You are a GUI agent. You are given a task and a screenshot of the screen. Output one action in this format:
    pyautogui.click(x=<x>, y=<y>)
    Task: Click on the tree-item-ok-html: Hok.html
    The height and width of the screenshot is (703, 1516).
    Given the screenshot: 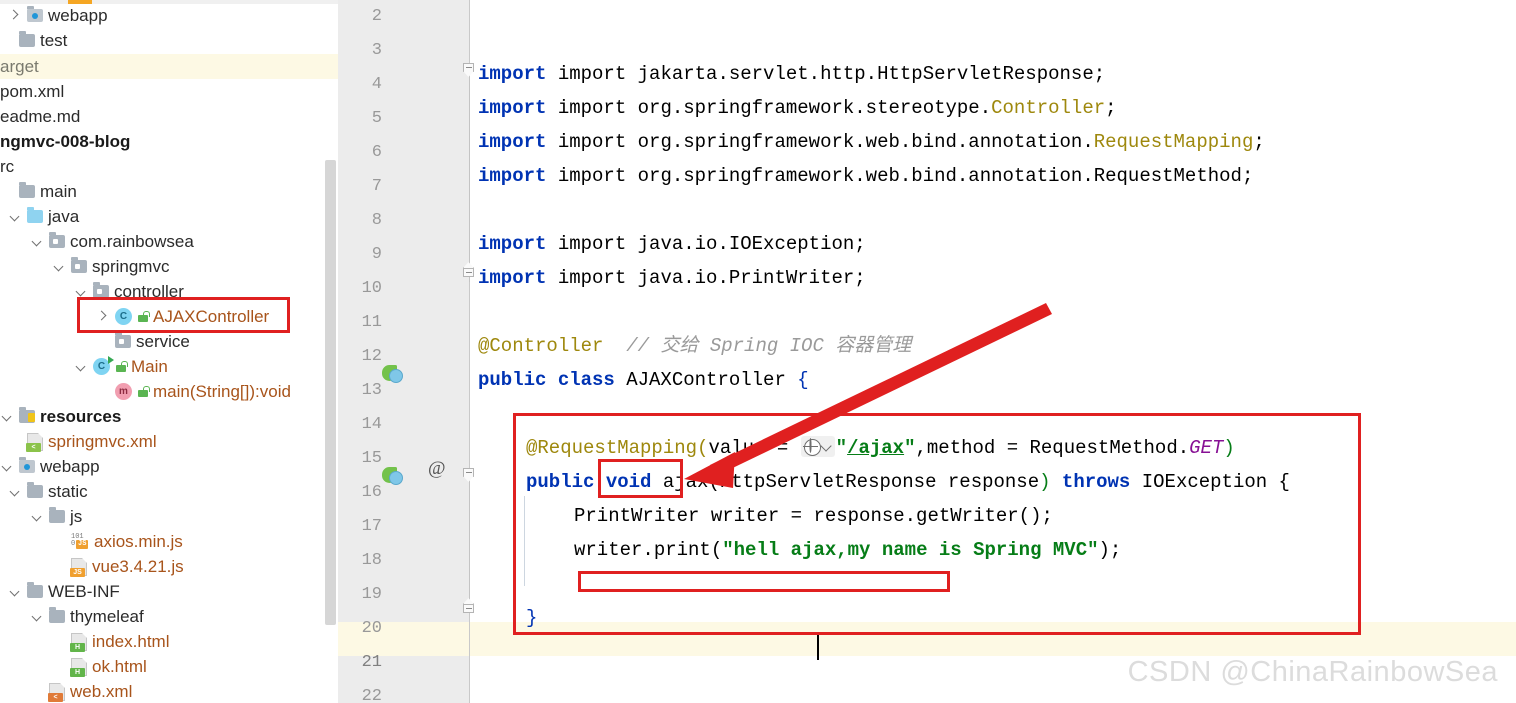 What is the action you would take?
    pyautogui.click(x=169, y=666)
    